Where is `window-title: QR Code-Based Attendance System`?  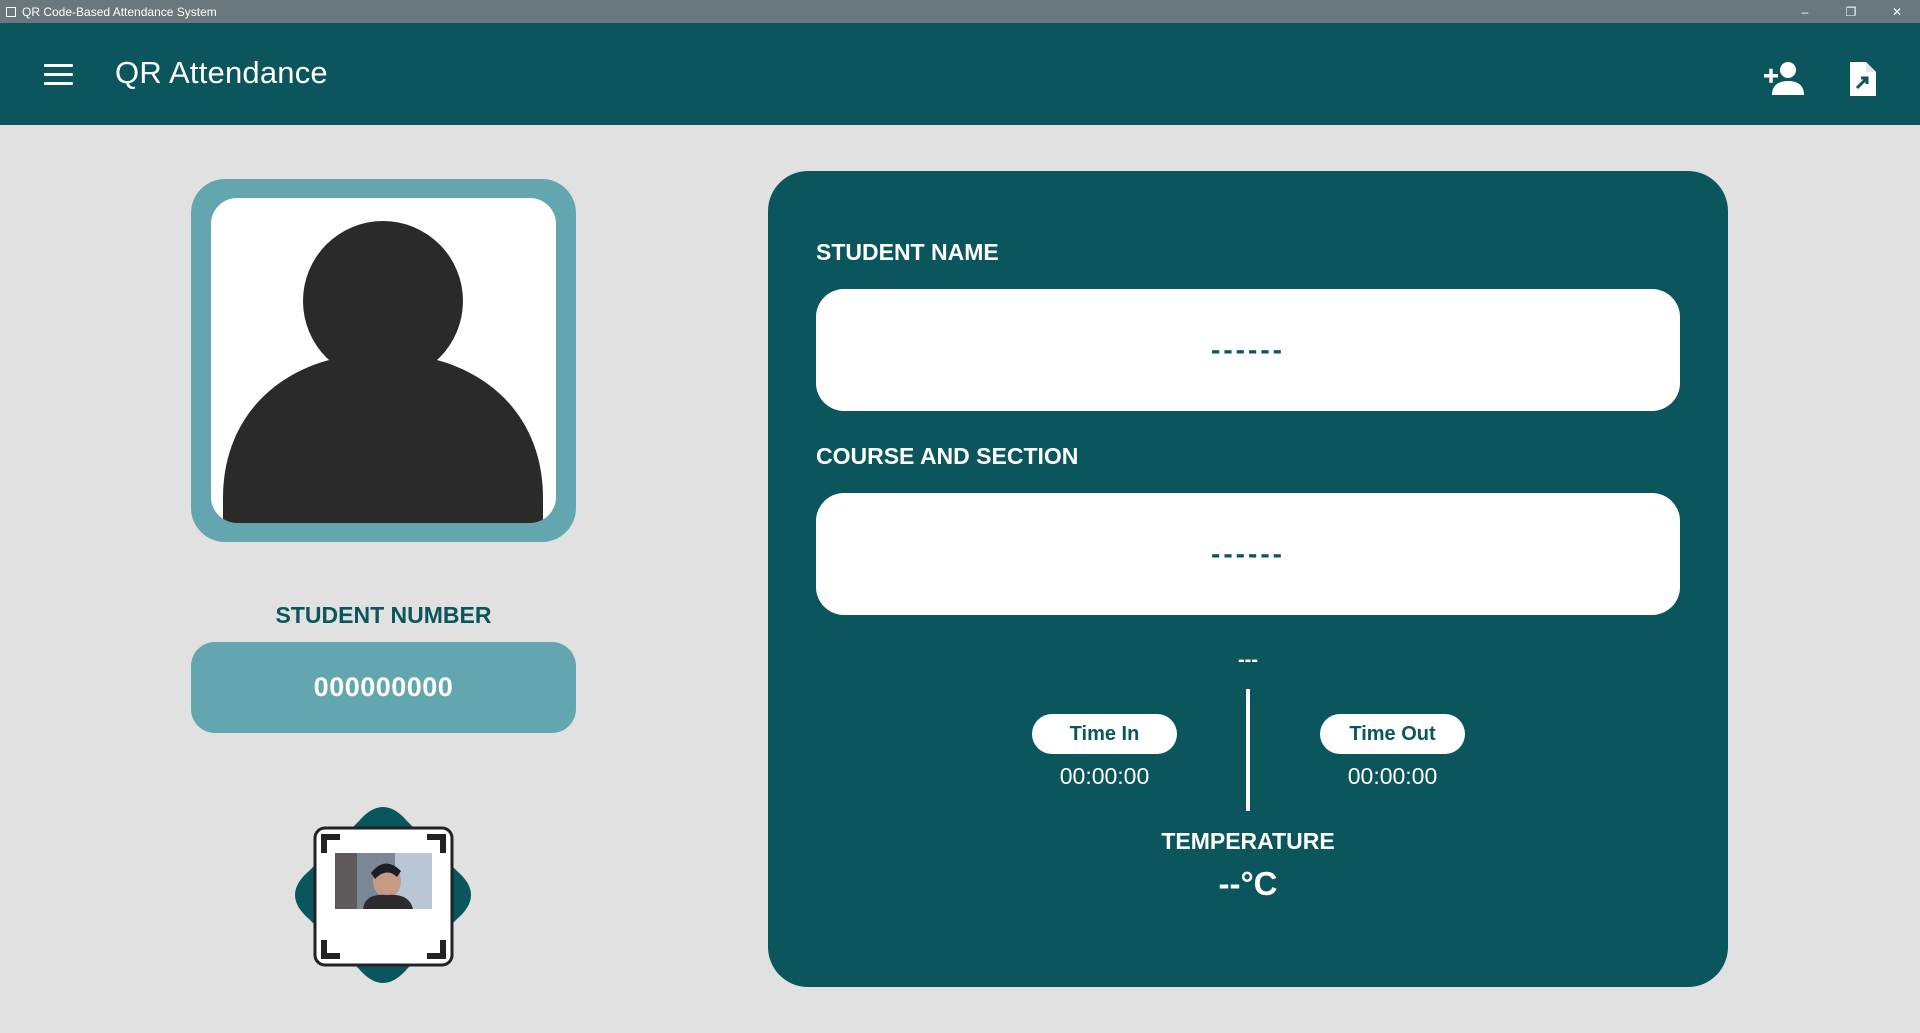
window-title: QR Code-Based Attendance System is located at coordinates (119, 11).